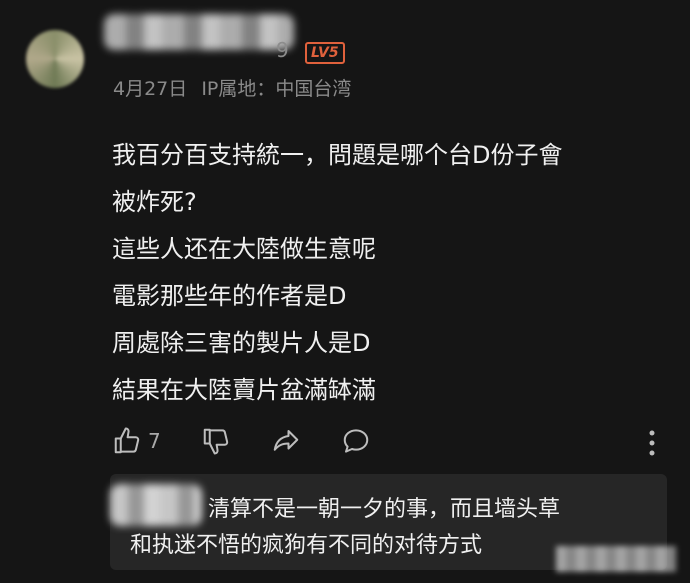 The image size is (690, 583). I want to click on comment-date: 4月27日, so click(150, 89).